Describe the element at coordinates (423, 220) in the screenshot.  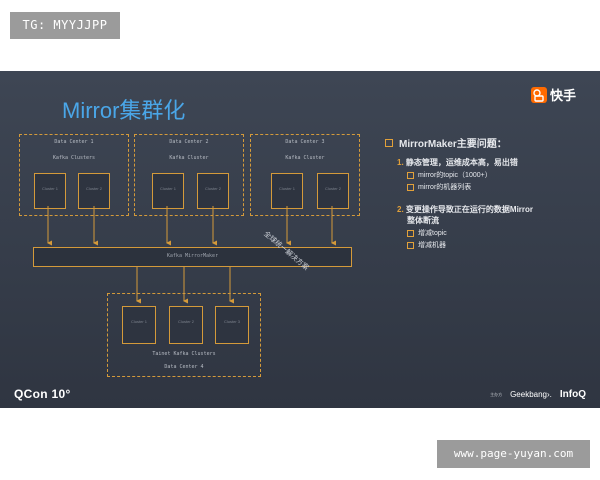
I see `issue-text-continued: 整体断流` at that location.